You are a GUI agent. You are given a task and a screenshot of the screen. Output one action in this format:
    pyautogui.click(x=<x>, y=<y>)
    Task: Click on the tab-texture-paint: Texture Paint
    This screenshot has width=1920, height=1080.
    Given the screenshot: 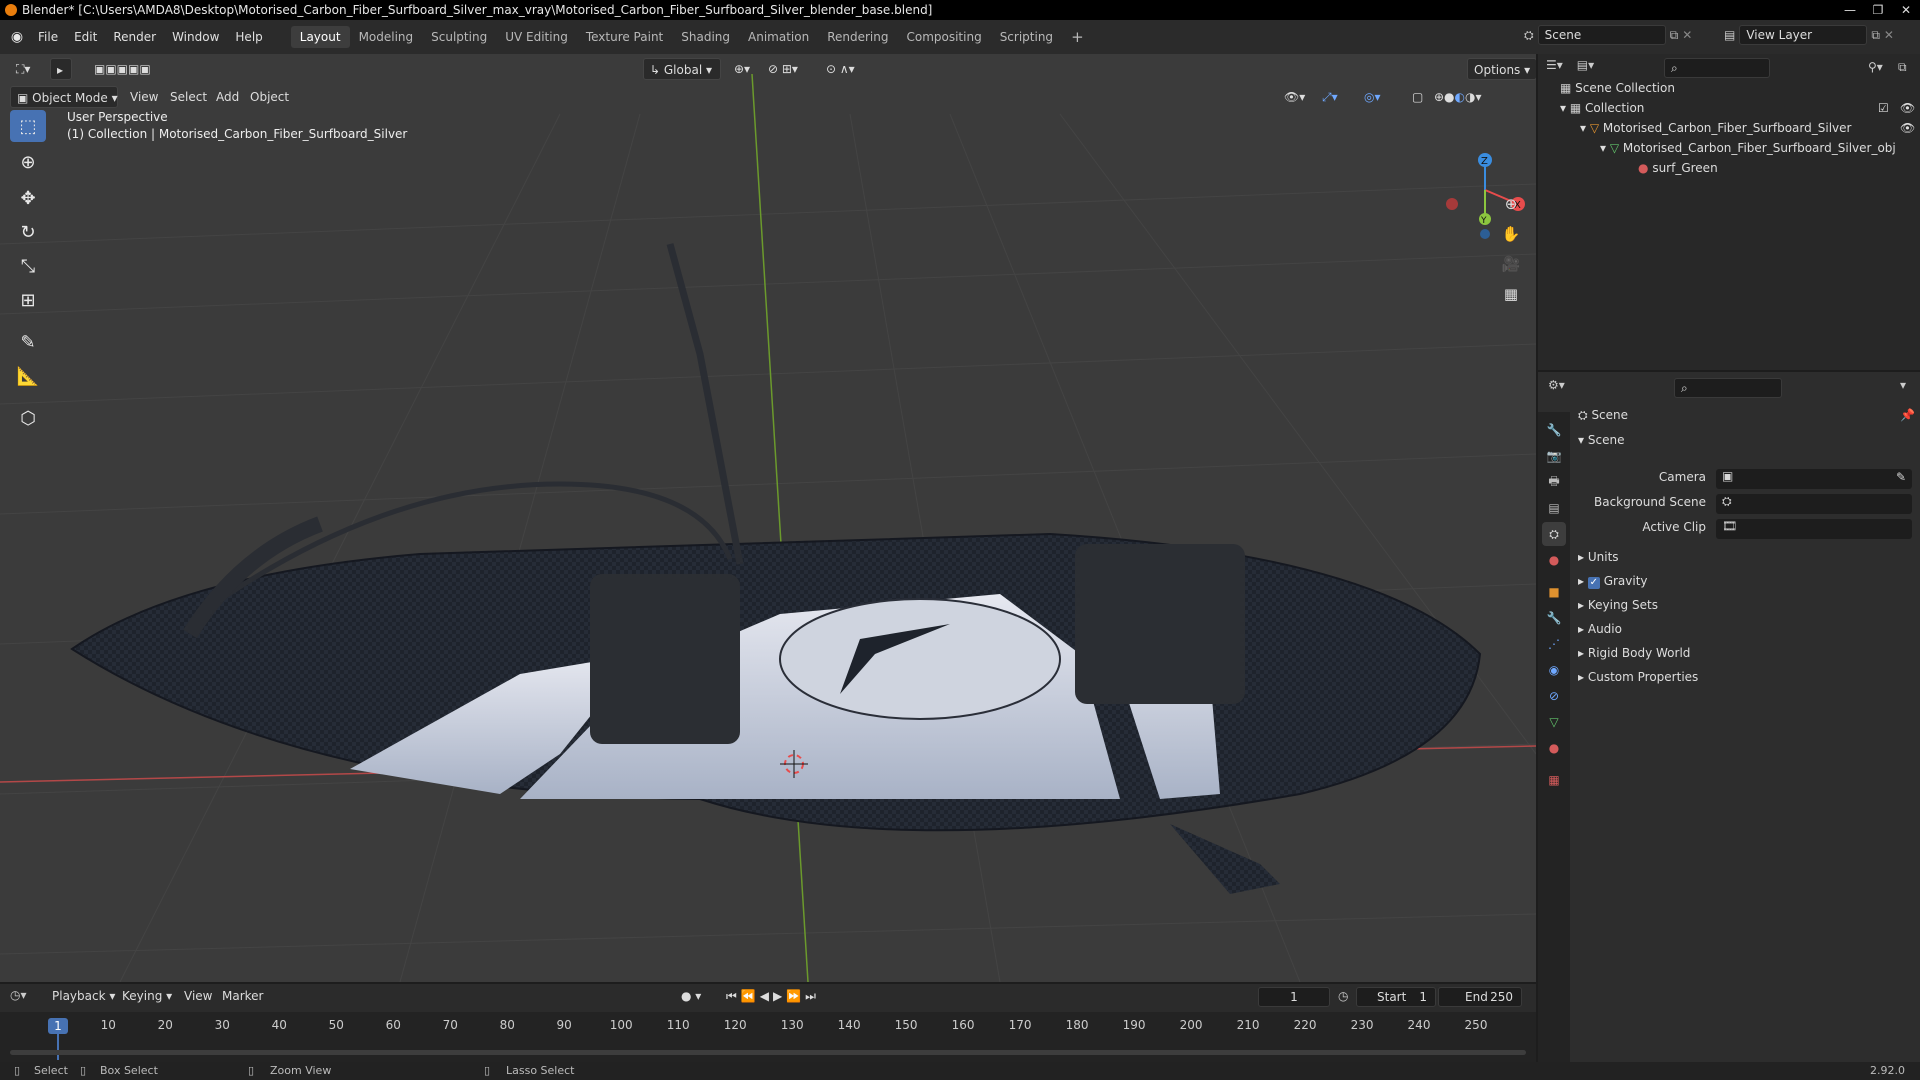 What is the action you would take?
    pyautogui.click(x=624, y=37)
    